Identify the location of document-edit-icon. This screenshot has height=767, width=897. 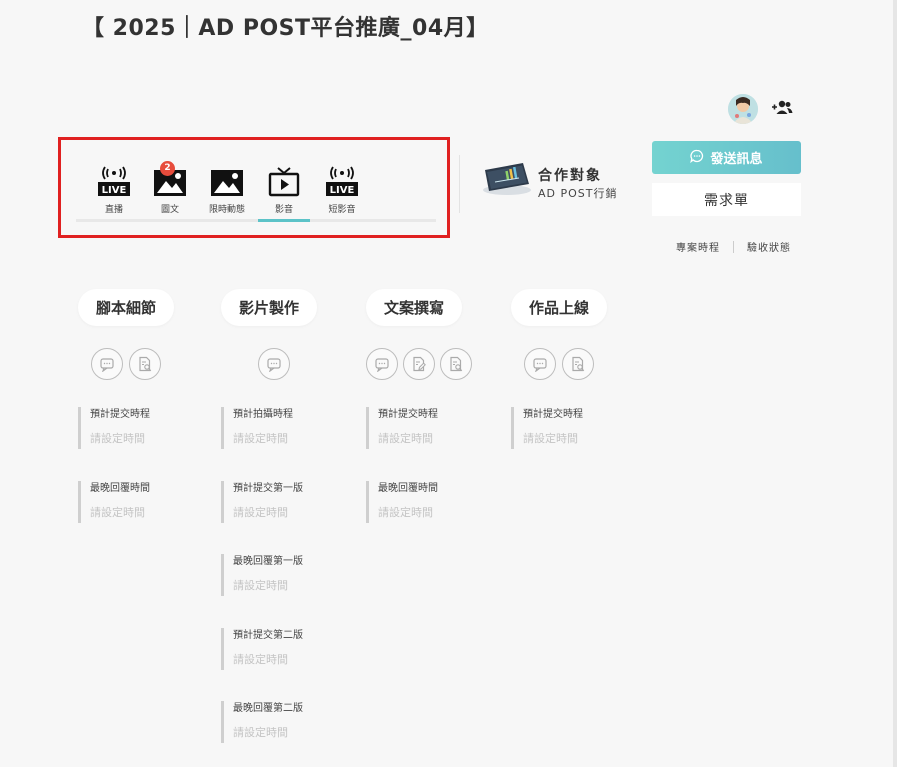
(419, 364).